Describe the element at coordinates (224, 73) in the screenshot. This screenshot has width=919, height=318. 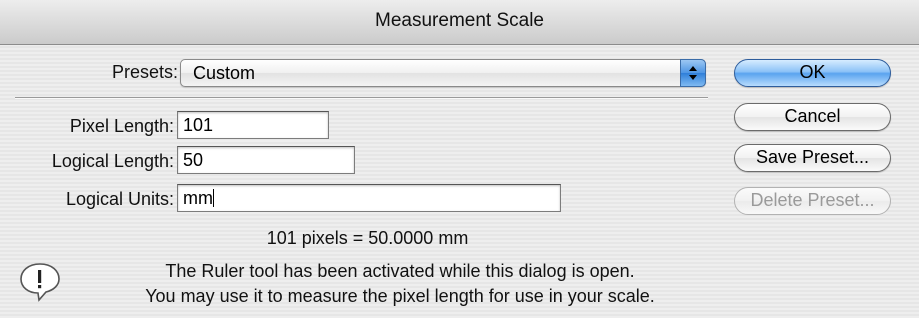
I see `presets-selected-value: Custom` at that location.